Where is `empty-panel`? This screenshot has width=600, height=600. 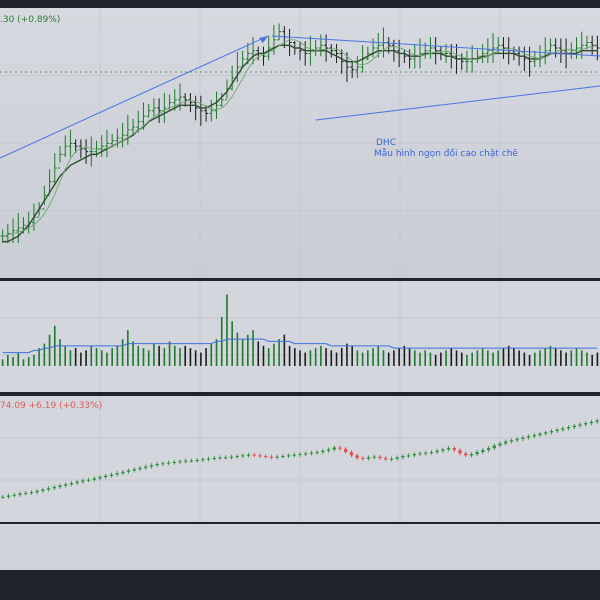 empty-panel is located at coordinates (300, 547).